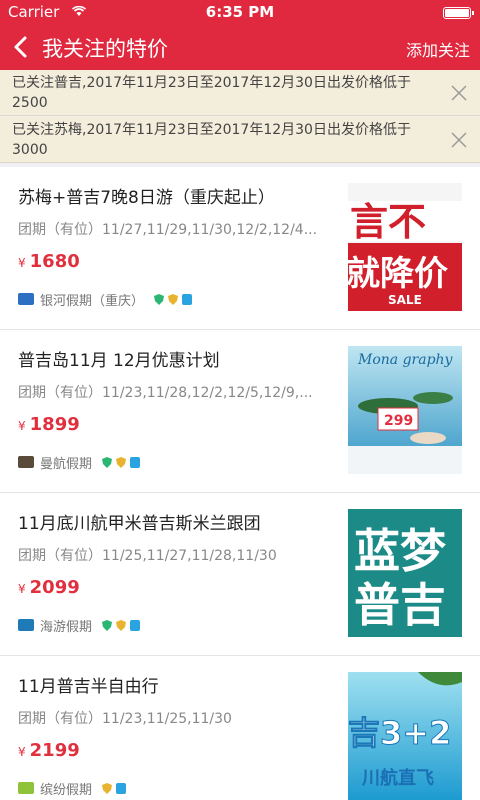 The image size is (480, 800). Describe the element at coordinates (139, 524) in the screenshot. I see `deal-name: 11月底川航甲米普吉斯米兰跟团` at that location.